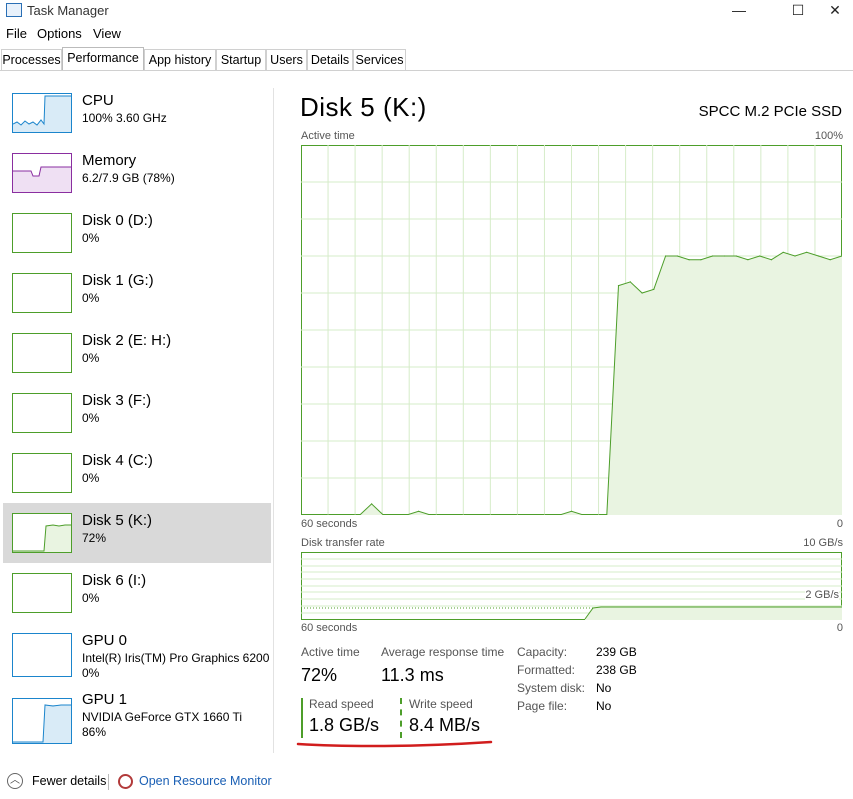  Describe the element at coordinates (713, 613) in the screenshot. I see `transfer-area` at that location.